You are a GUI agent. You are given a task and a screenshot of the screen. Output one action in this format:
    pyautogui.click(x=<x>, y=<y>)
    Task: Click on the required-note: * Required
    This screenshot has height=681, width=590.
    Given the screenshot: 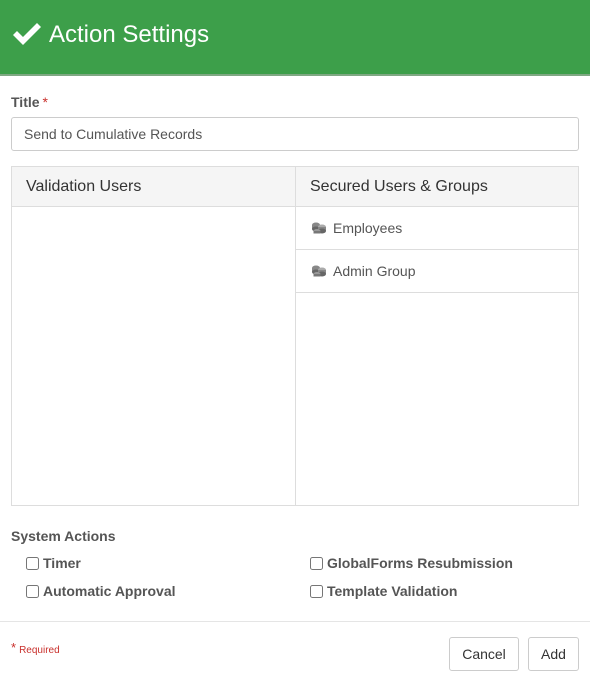 What is the action you would take?
    pyautogui.click(x=35, y=648)
    